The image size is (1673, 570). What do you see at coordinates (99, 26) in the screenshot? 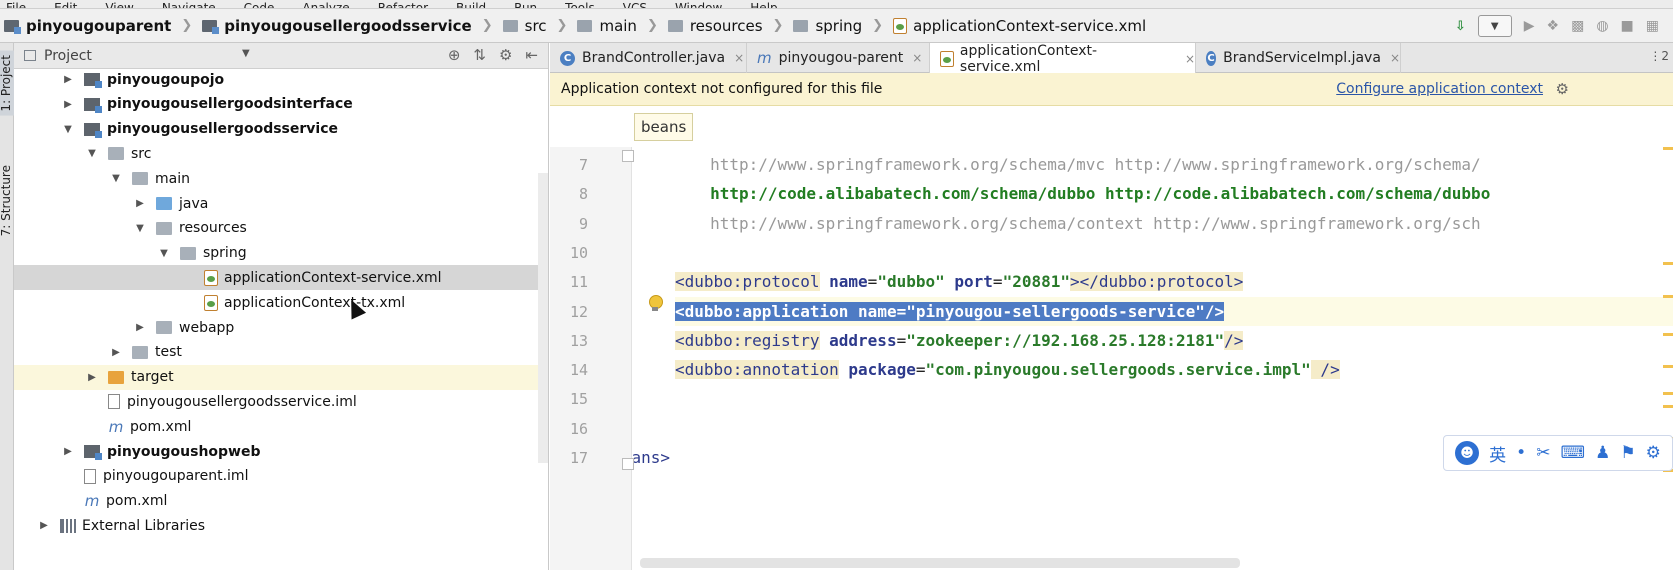
I see `breadcrumb-item: pinyougouparent ❯` at bounding box center [99, 26].